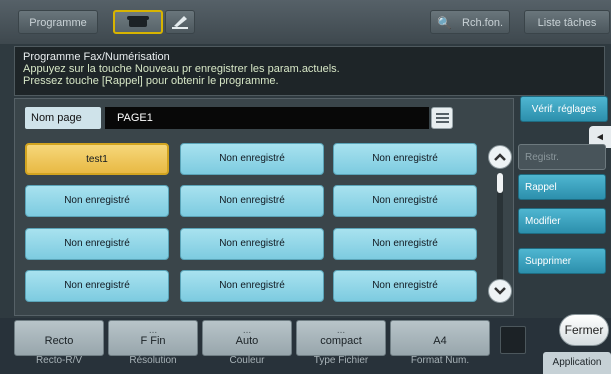 The image size is (611, 374). Describe the element at coordinates (584, 330) in the screenshot. I see `close-button: Fermer` at that location.